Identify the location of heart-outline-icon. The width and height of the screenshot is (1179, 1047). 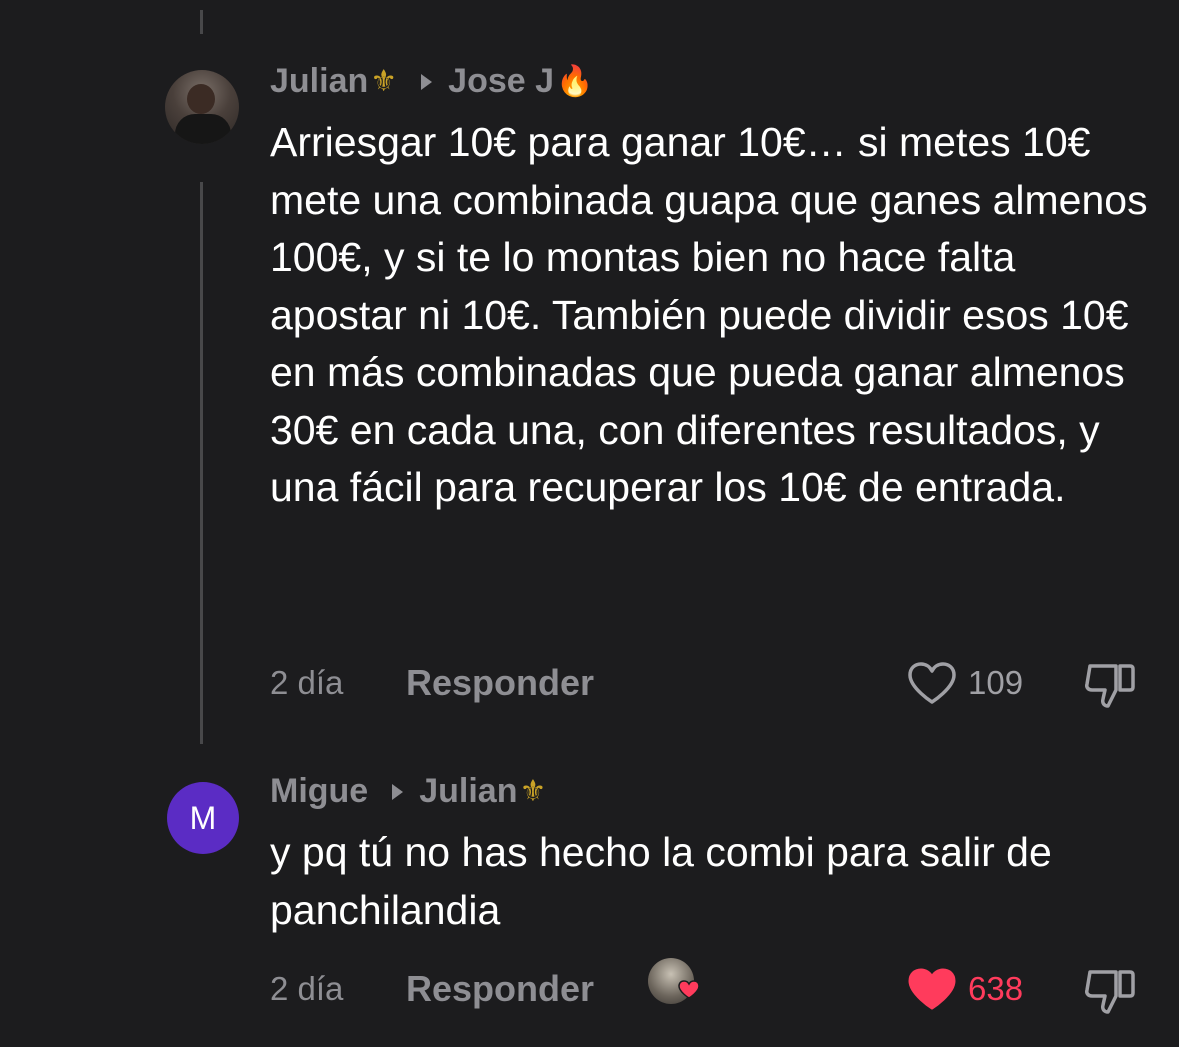
(932, 683).